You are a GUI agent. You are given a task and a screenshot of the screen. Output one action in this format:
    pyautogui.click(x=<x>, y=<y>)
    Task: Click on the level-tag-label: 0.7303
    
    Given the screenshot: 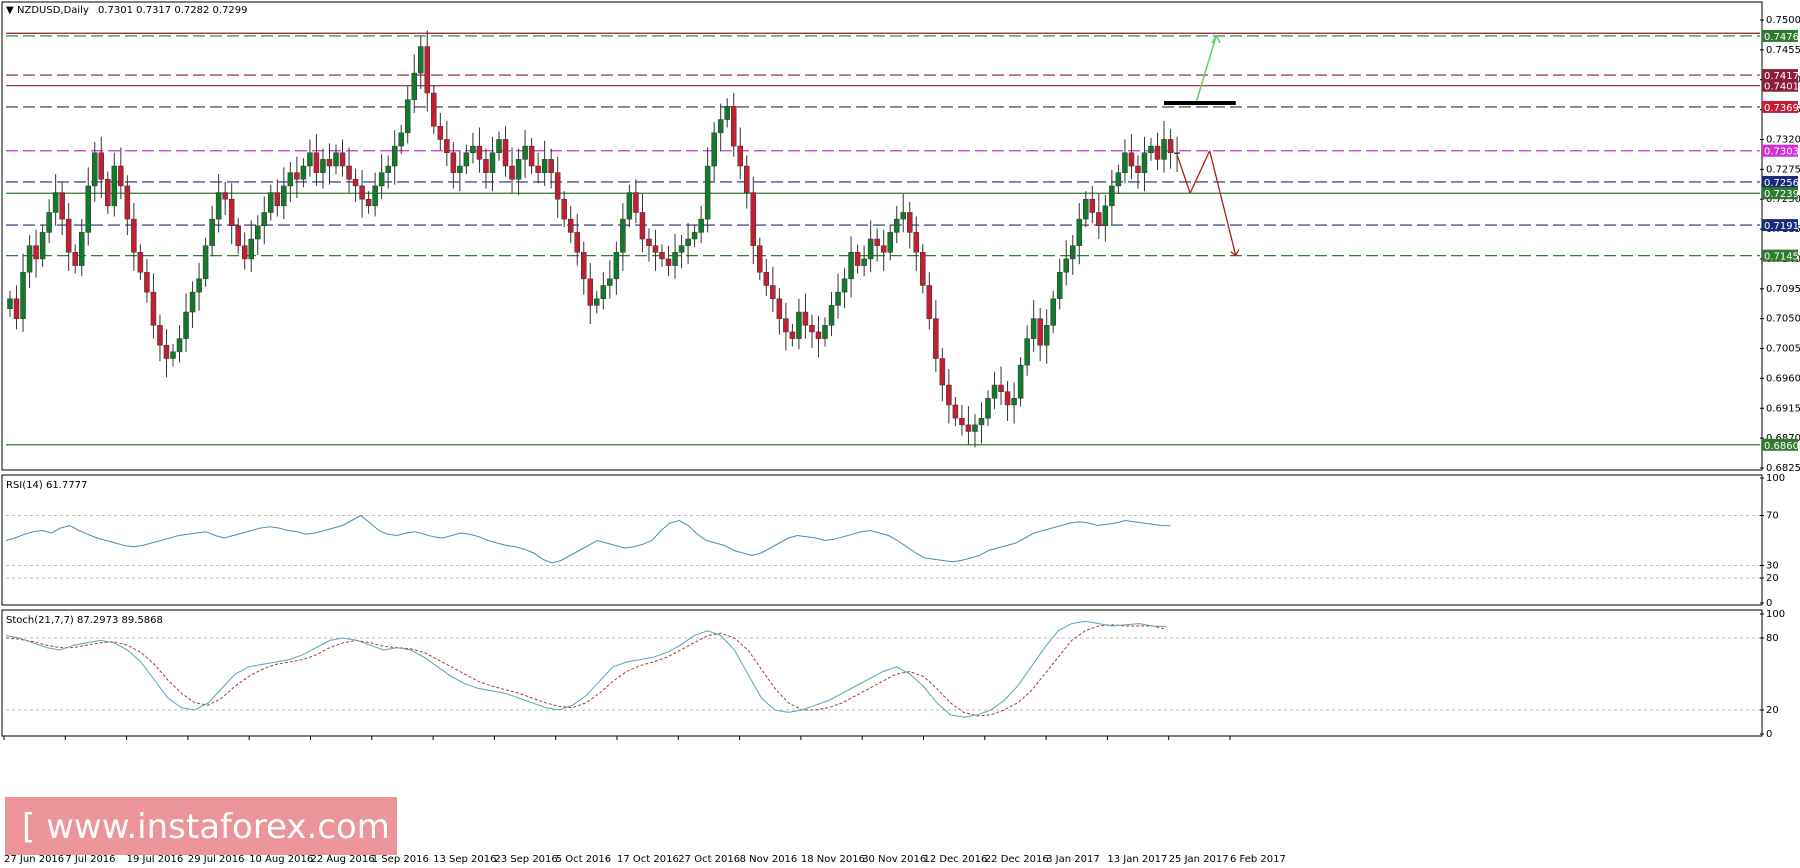 What is the action you would take?
    pyautogui.click(x=1781, y=152)
    